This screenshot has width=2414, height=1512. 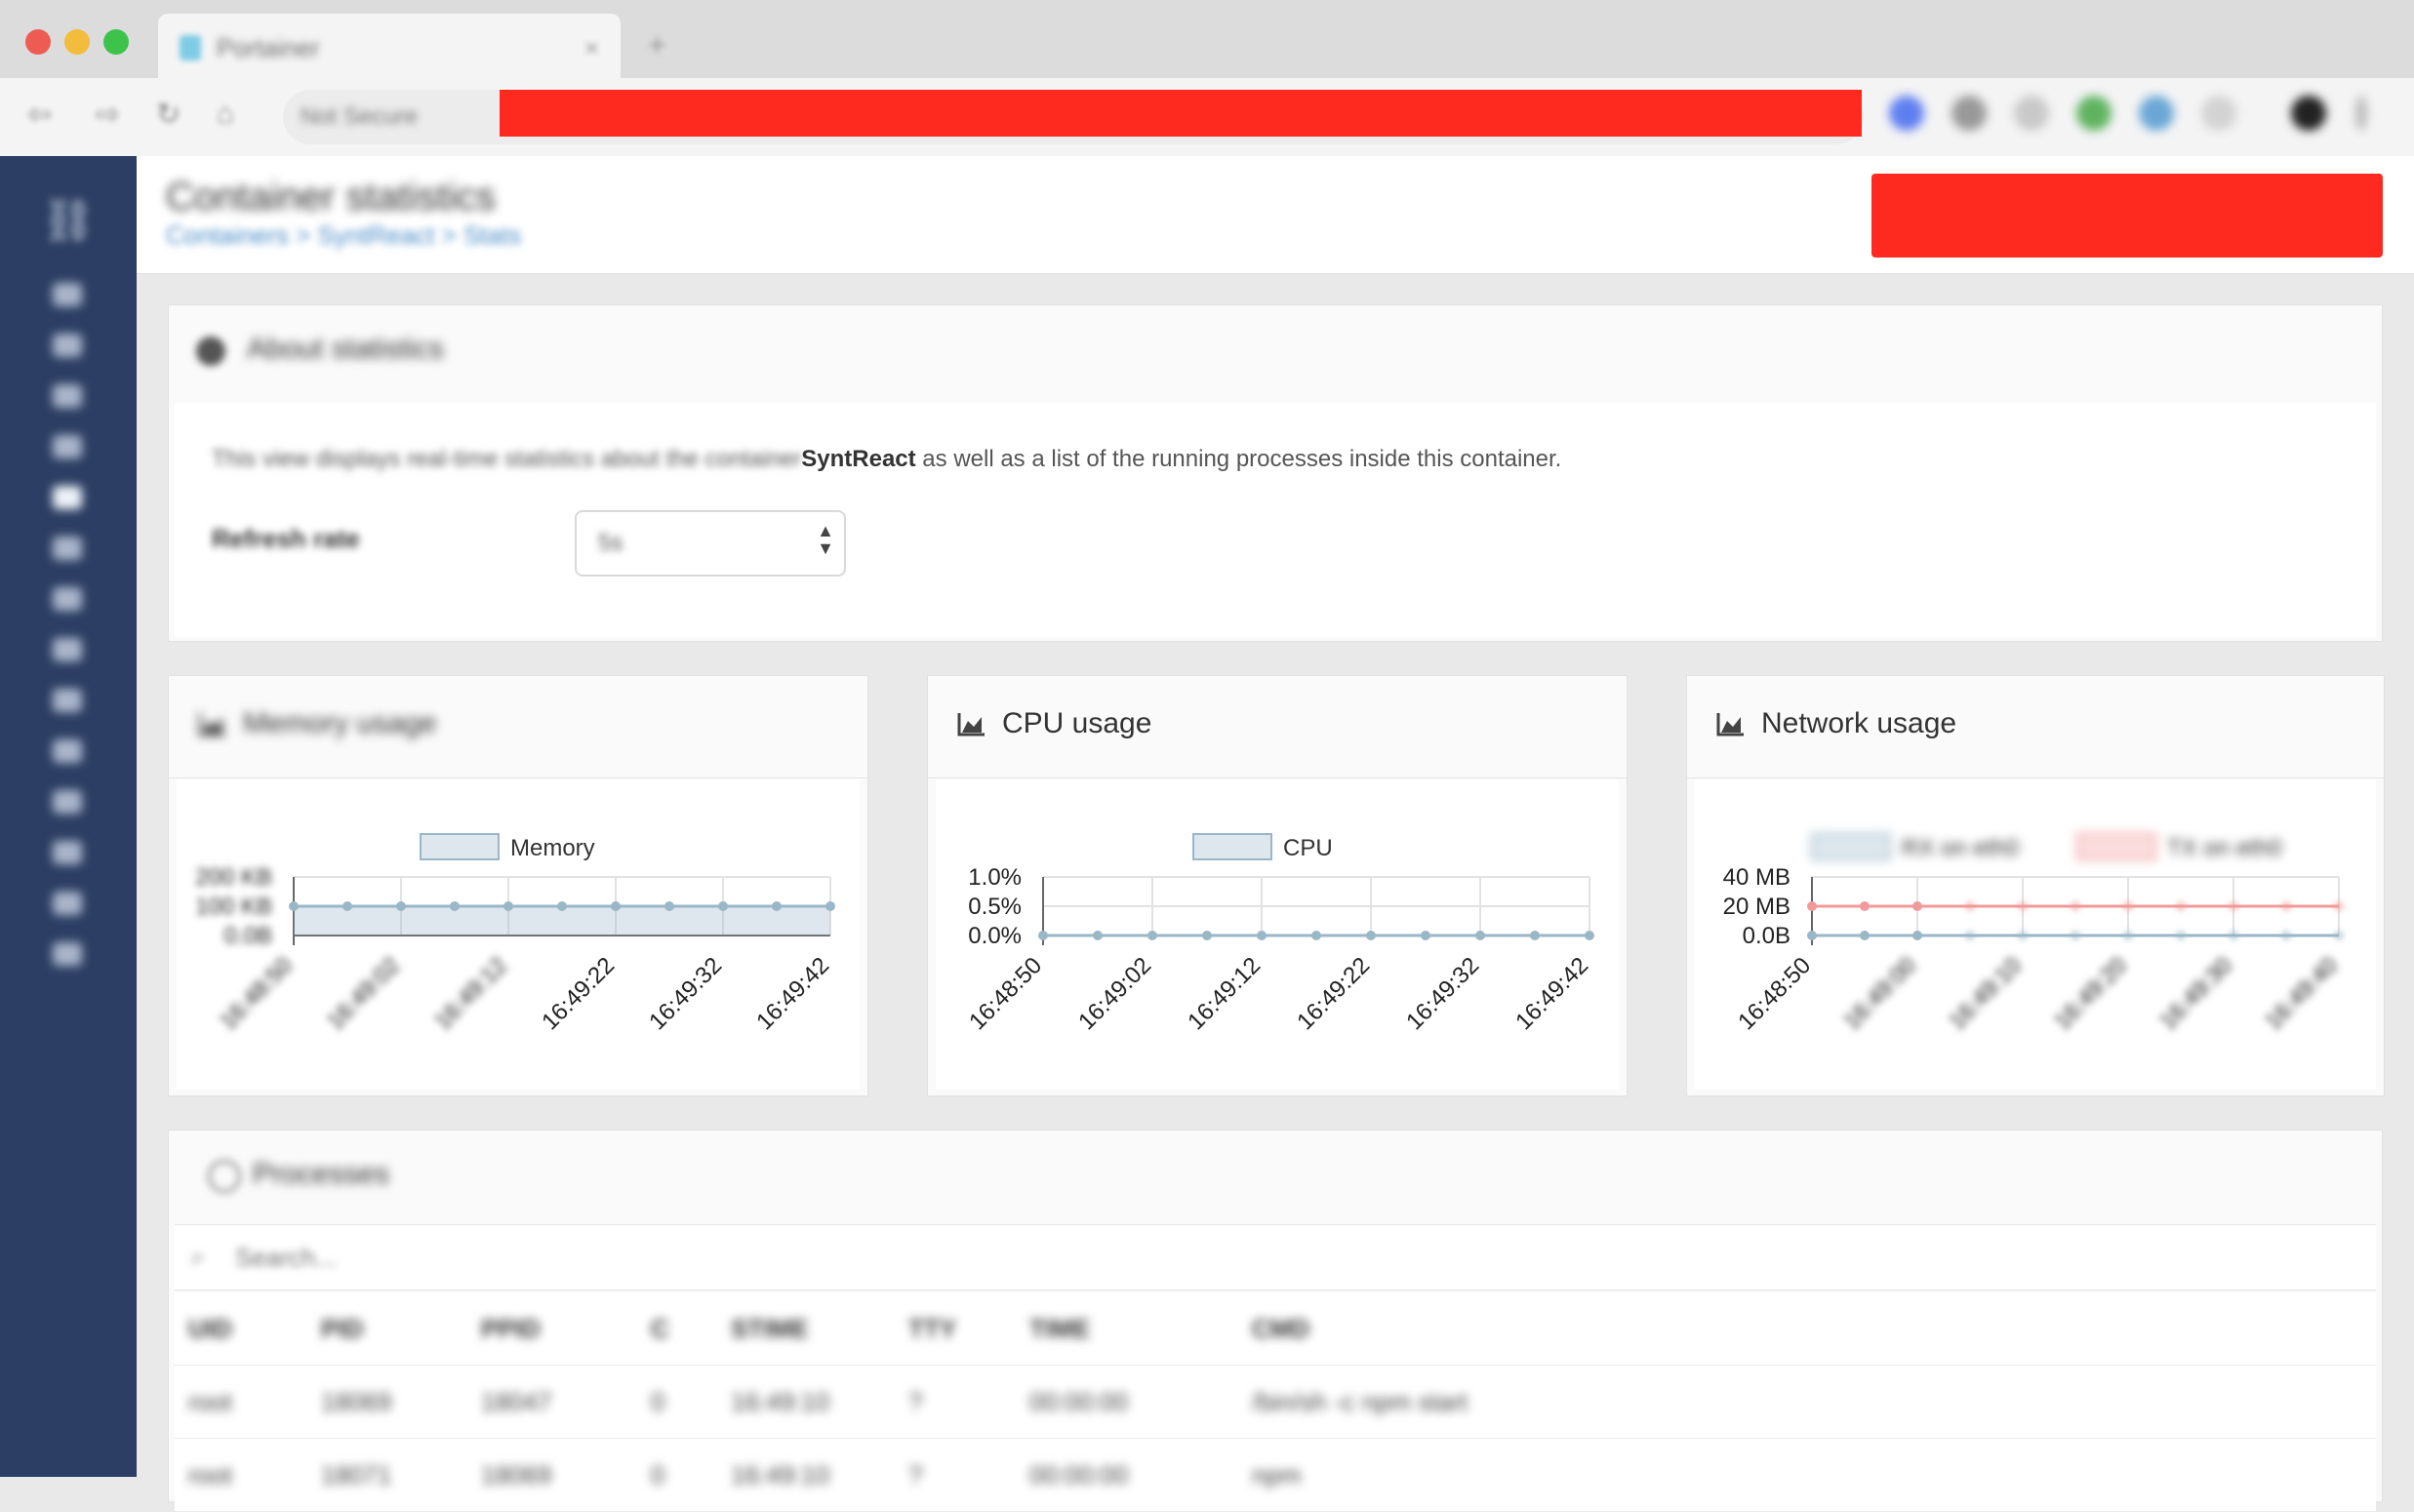 What do you see at coordinates (343, 235) in the screenshot?
I see `breadcrumb: Containers > SyntReact > Stats` at bounding box center [343, 235].